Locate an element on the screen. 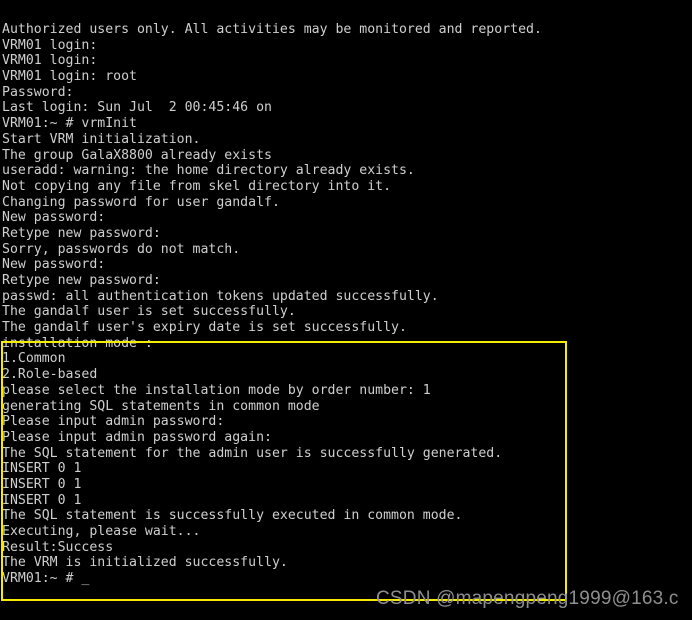 The width and height of the screenshot is (692, 620). terminal-line: Please input admin password again: is located at coordinates (137, 437).